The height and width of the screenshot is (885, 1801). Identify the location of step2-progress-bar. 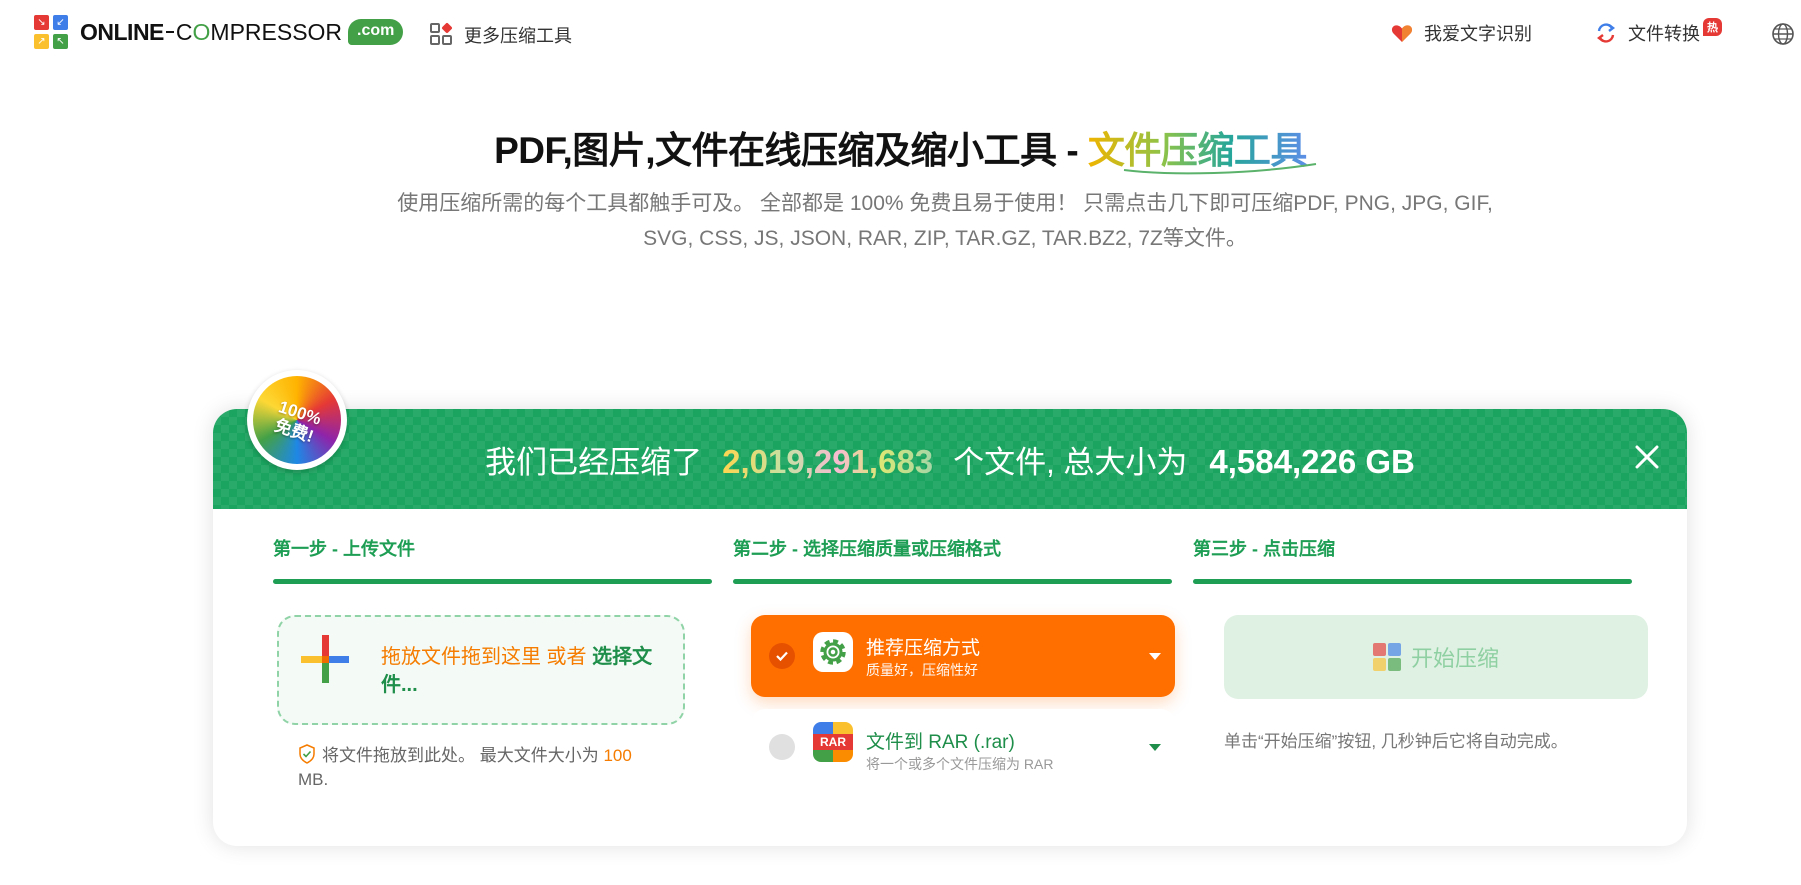
(952, 581).